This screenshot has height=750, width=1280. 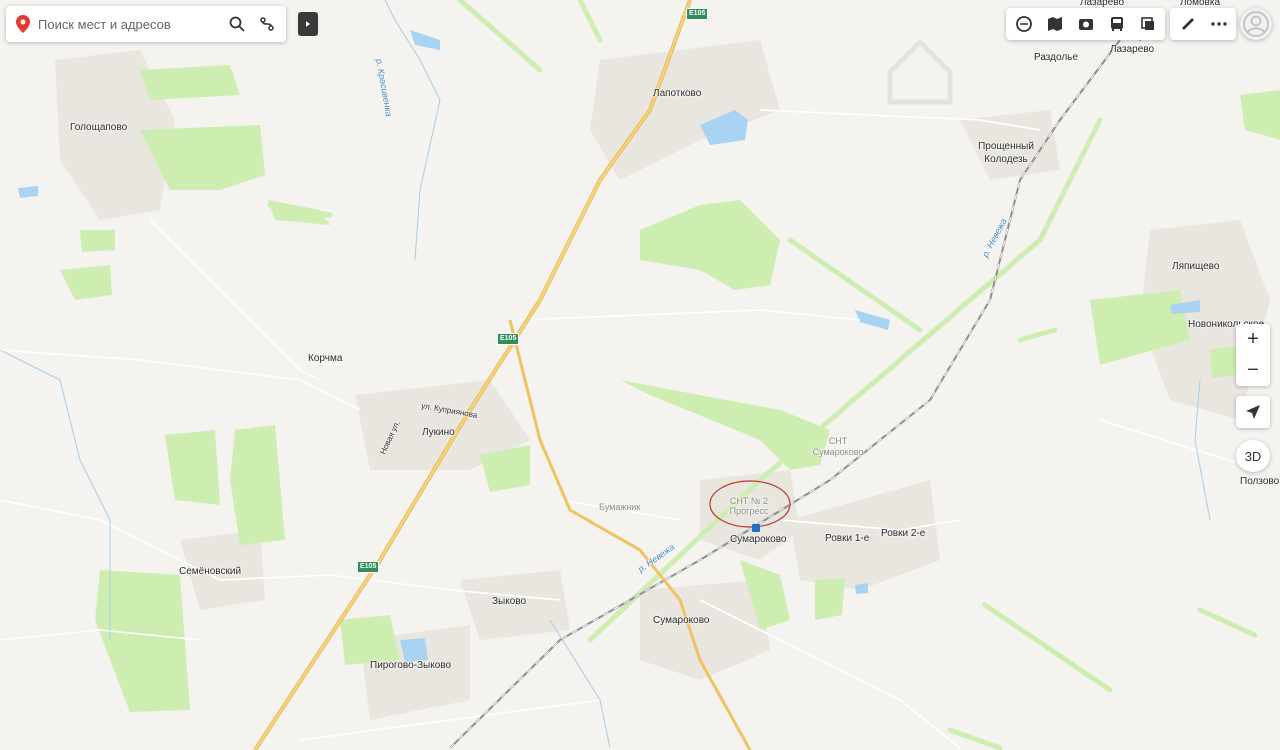 What do you see at coordinates (509, 601) in the screenshot?
I see `label-zykovo: Зыково` at bounding box center [509, 601].